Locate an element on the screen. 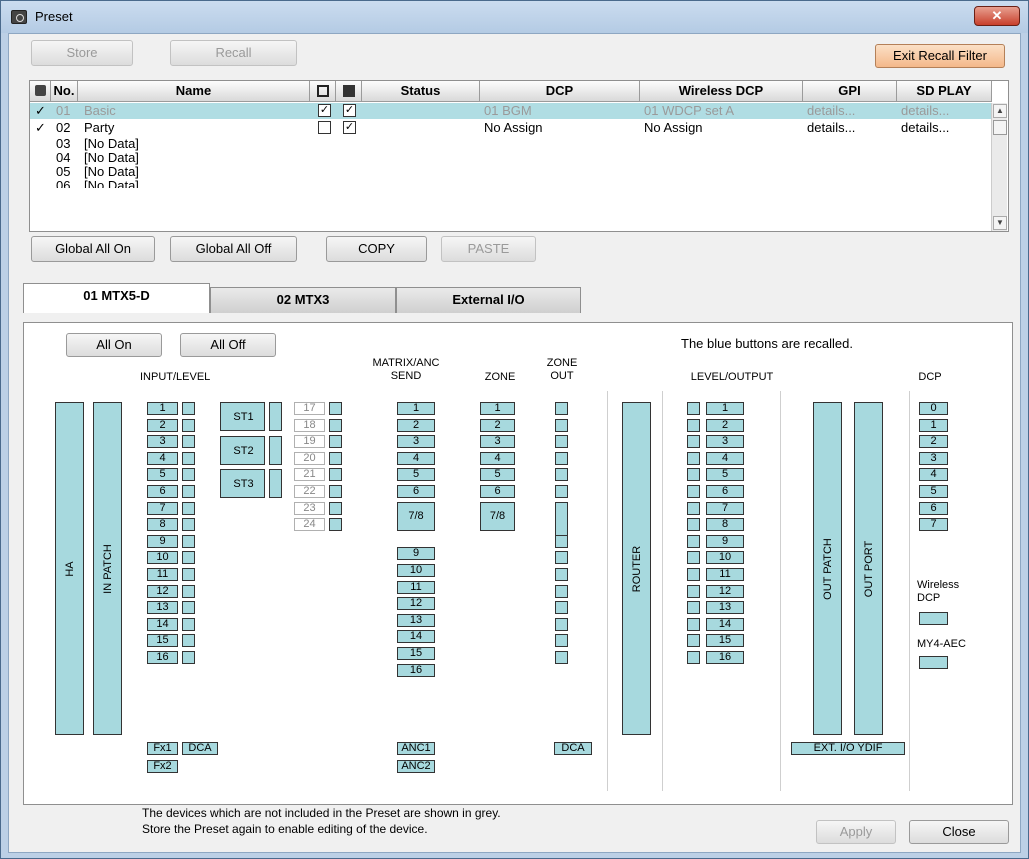 The image size is (1029, 859). input-channel-button: 18 is located at coordinates (309, 425).